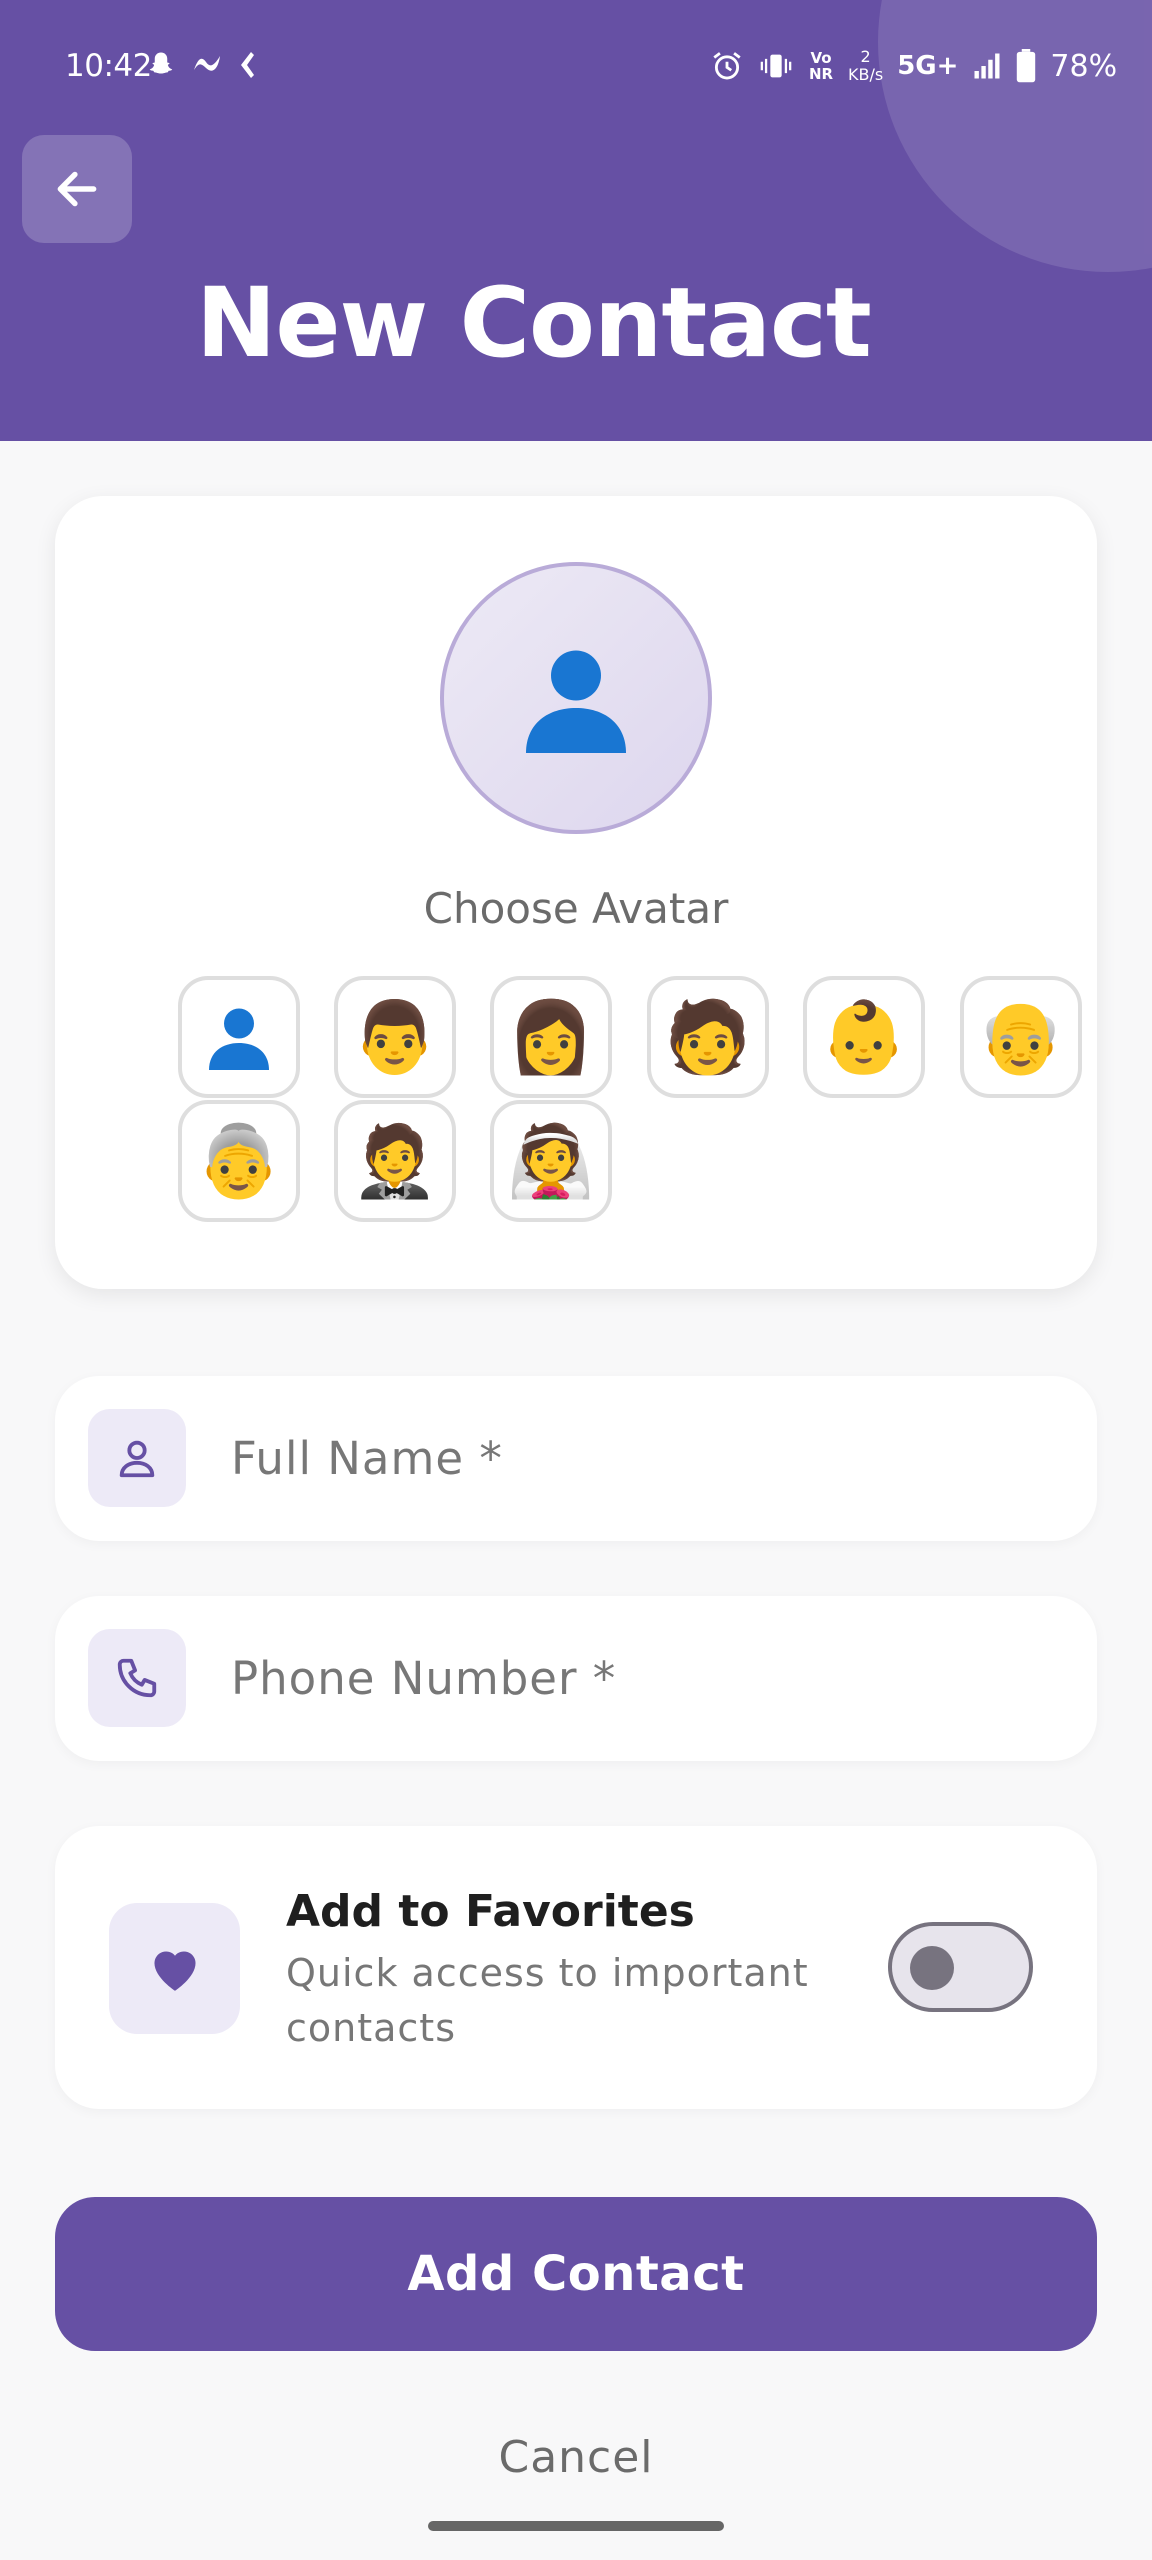 Image resolution: width=1152 pixels, height=2560 pixels. What do you see at coordinates (866, 74) in the screenshot?
I see `network-speed-unit: KB/s` at bounding box center [866, 74].